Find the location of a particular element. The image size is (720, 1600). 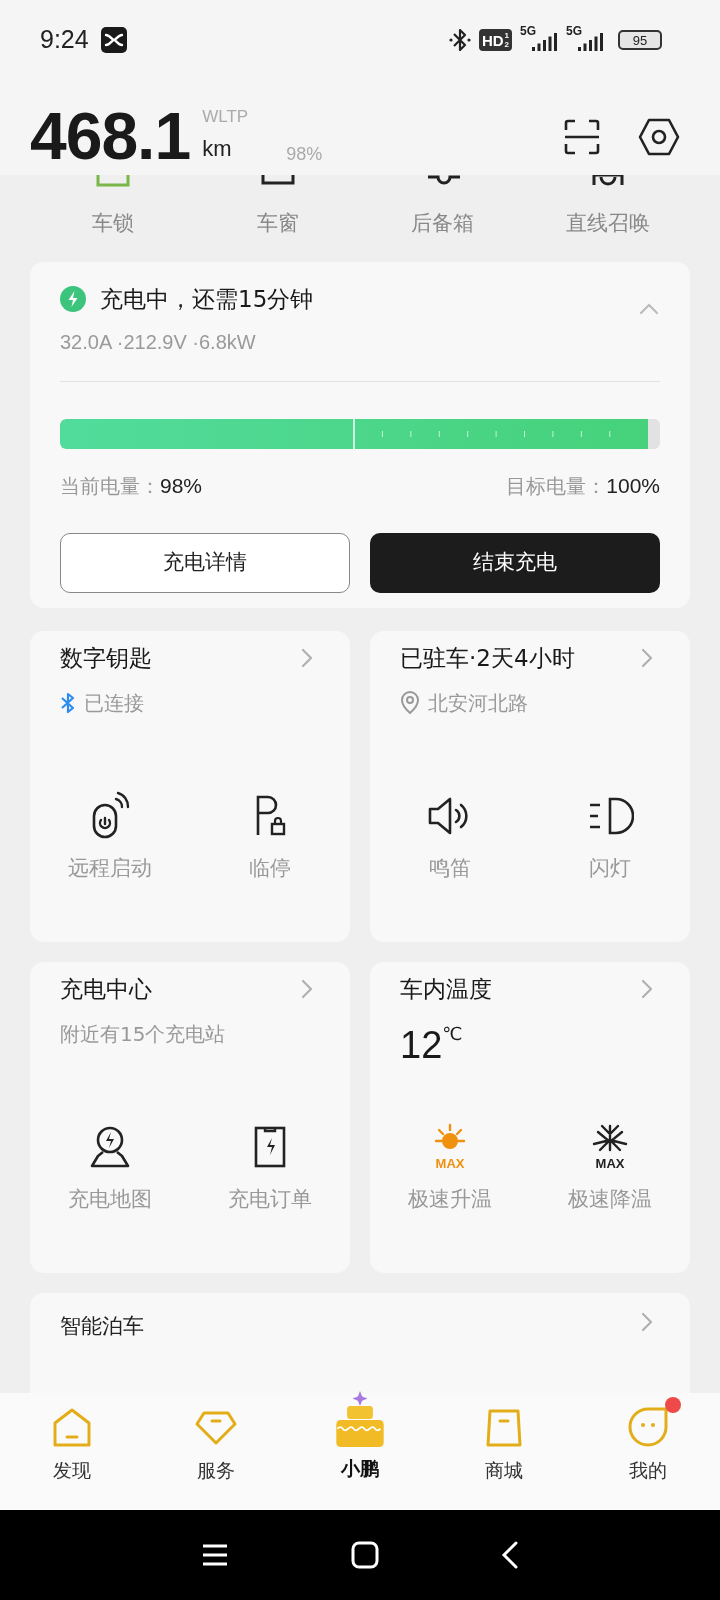

settings-icon is located at coordinates (659, 137).